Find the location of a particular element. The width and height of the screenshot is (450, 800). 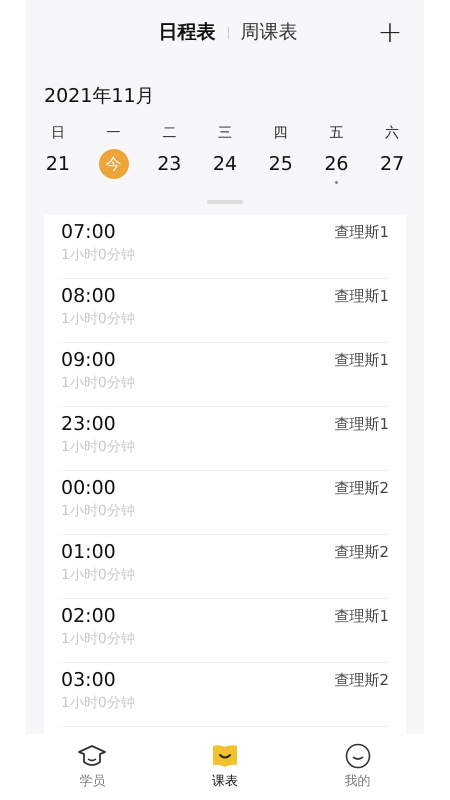

date-button: 24 is located at coordinates (225, 166).